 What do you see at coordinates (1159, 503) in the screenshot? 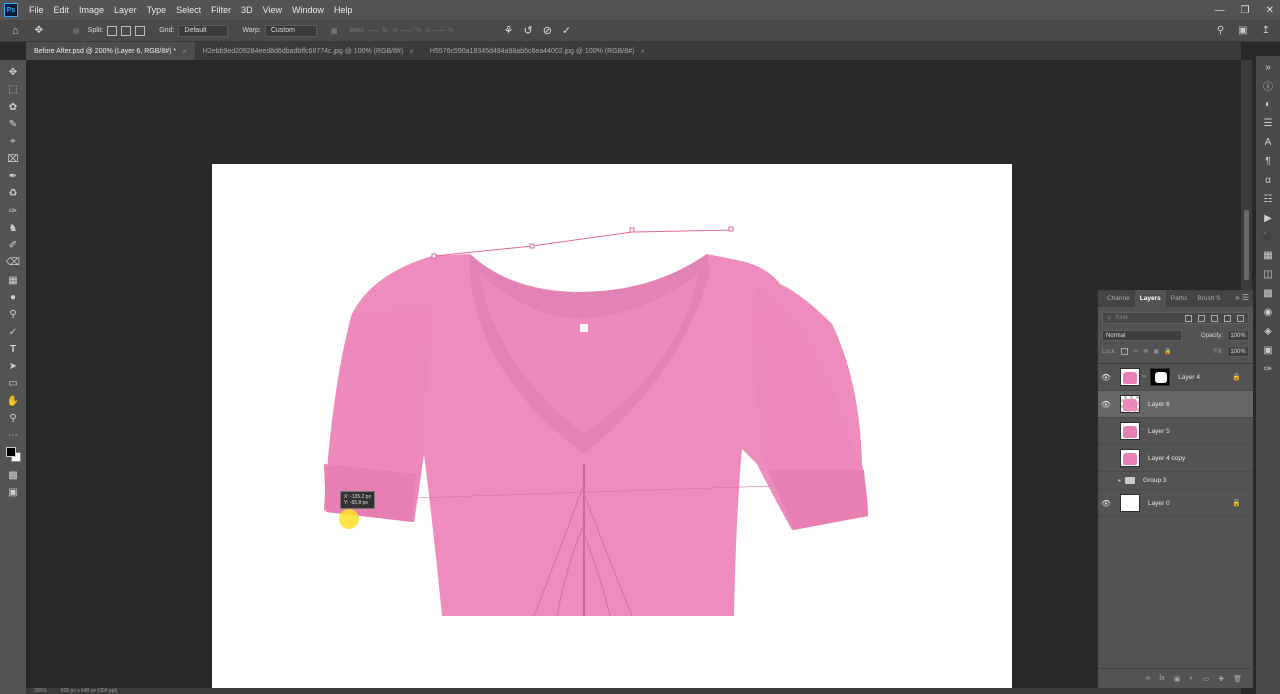
I see `layer-name: Layer 0` at bounding box center [1159, 503].